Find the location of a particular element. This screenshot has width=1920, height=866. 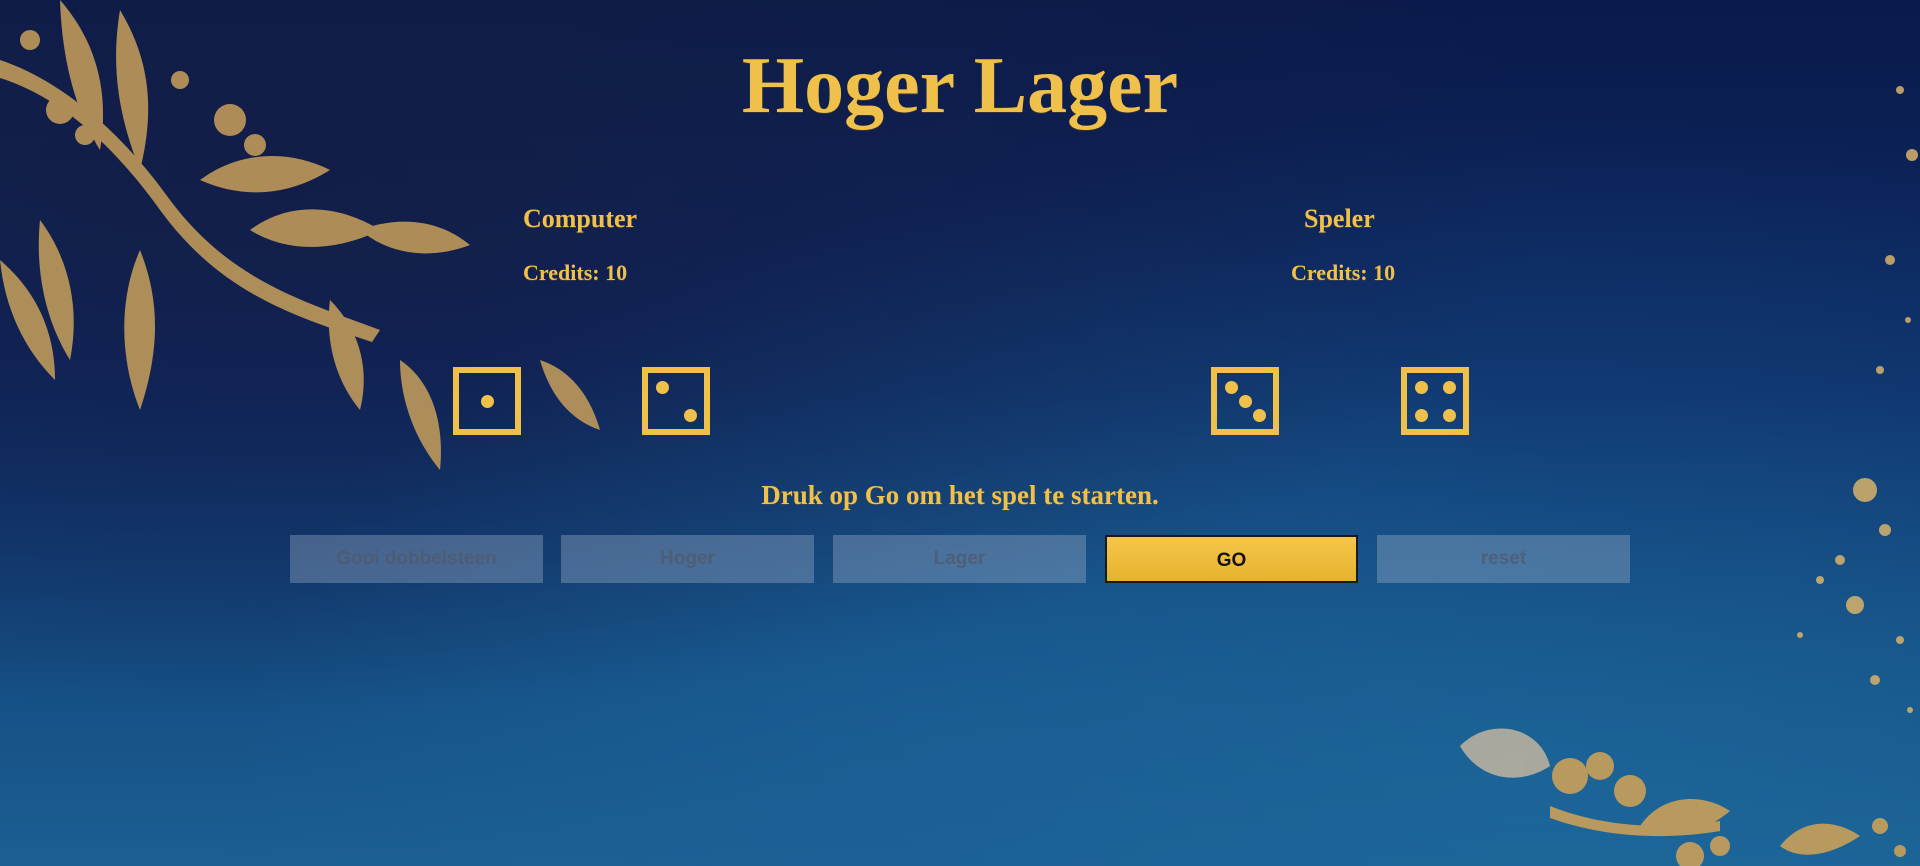

go-button: GO is located at coordinates (1231, 559).